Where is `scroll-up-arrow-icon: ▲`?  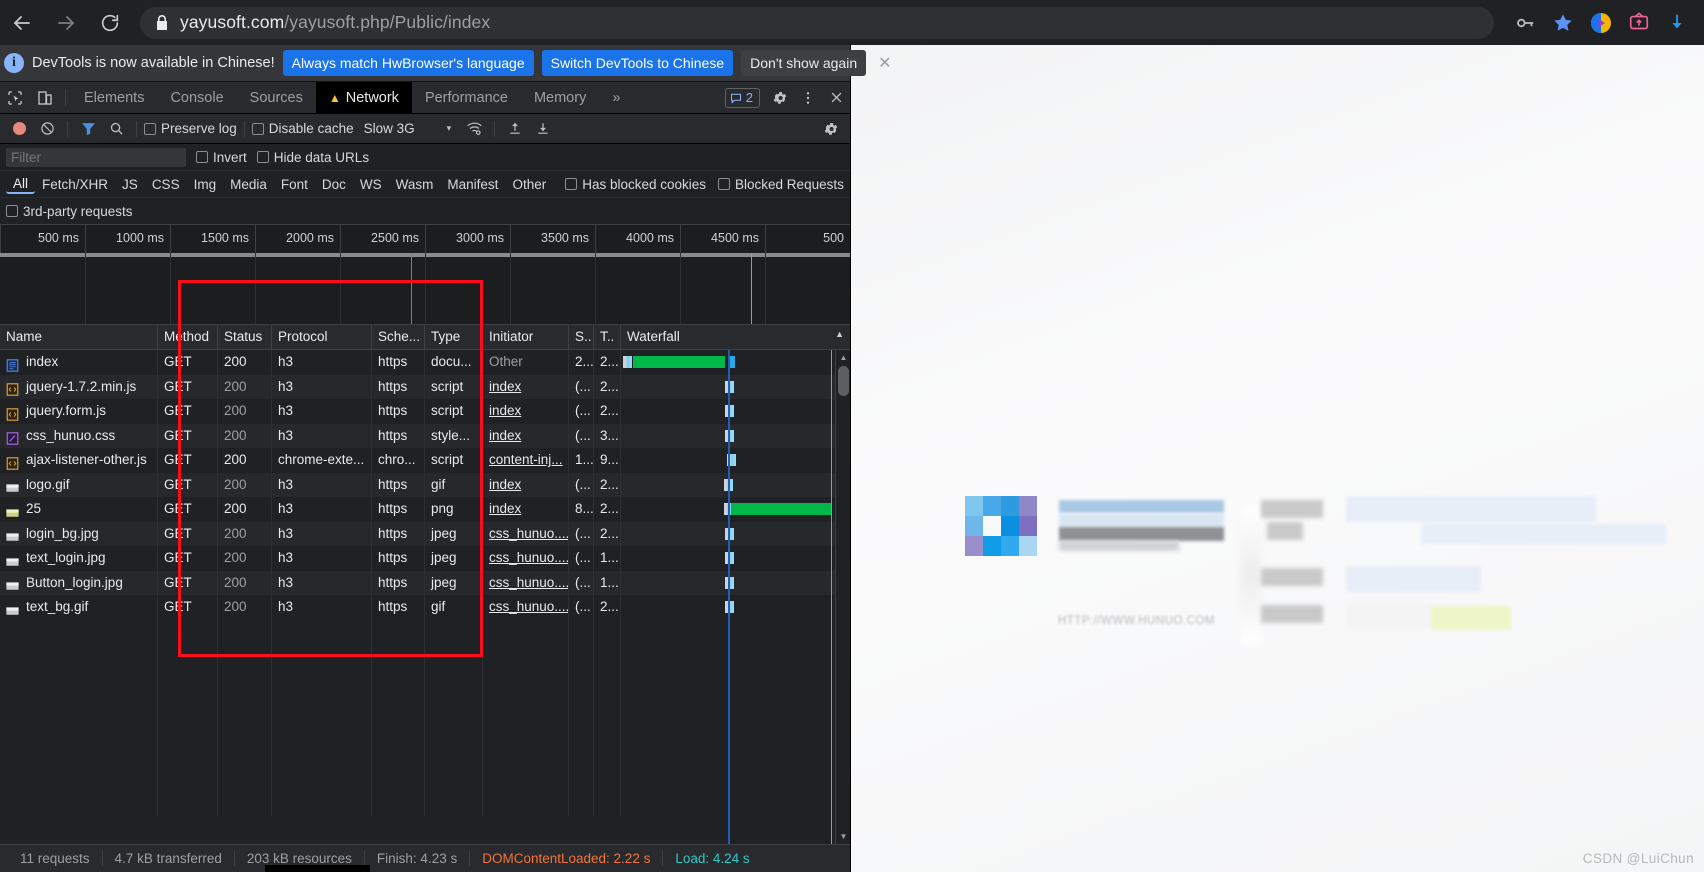
scroll-up-arrow-icon: ▲ is located at coordinates (843, 357).